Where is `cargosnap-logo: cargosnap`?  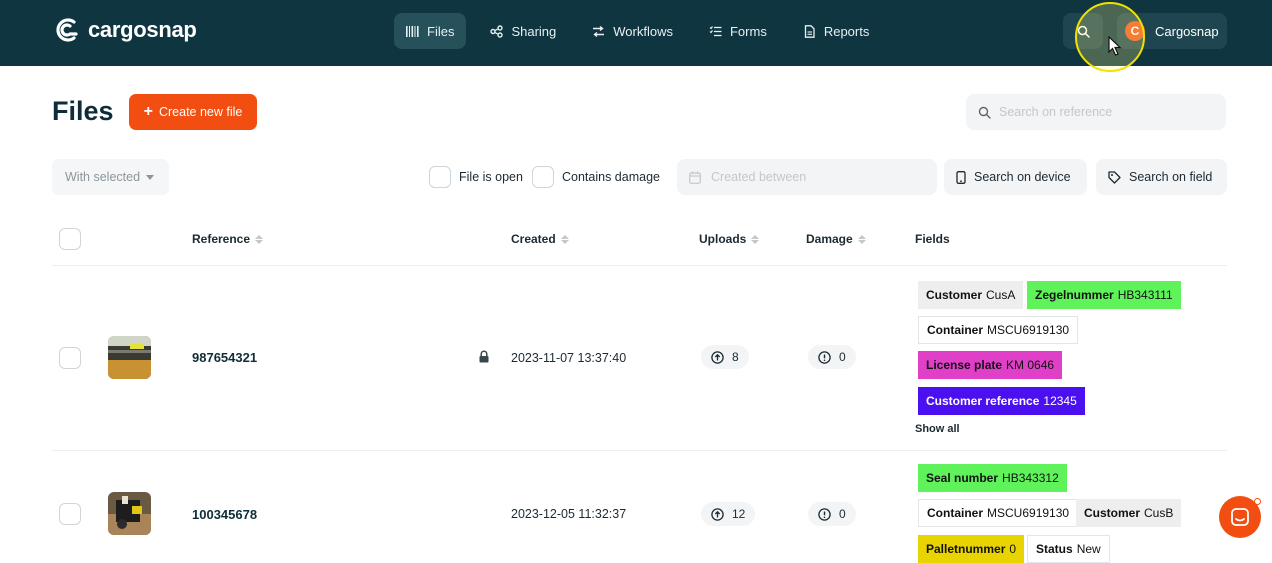 cargosnap-logo: cargosnap is located at coordinates (124, 30).